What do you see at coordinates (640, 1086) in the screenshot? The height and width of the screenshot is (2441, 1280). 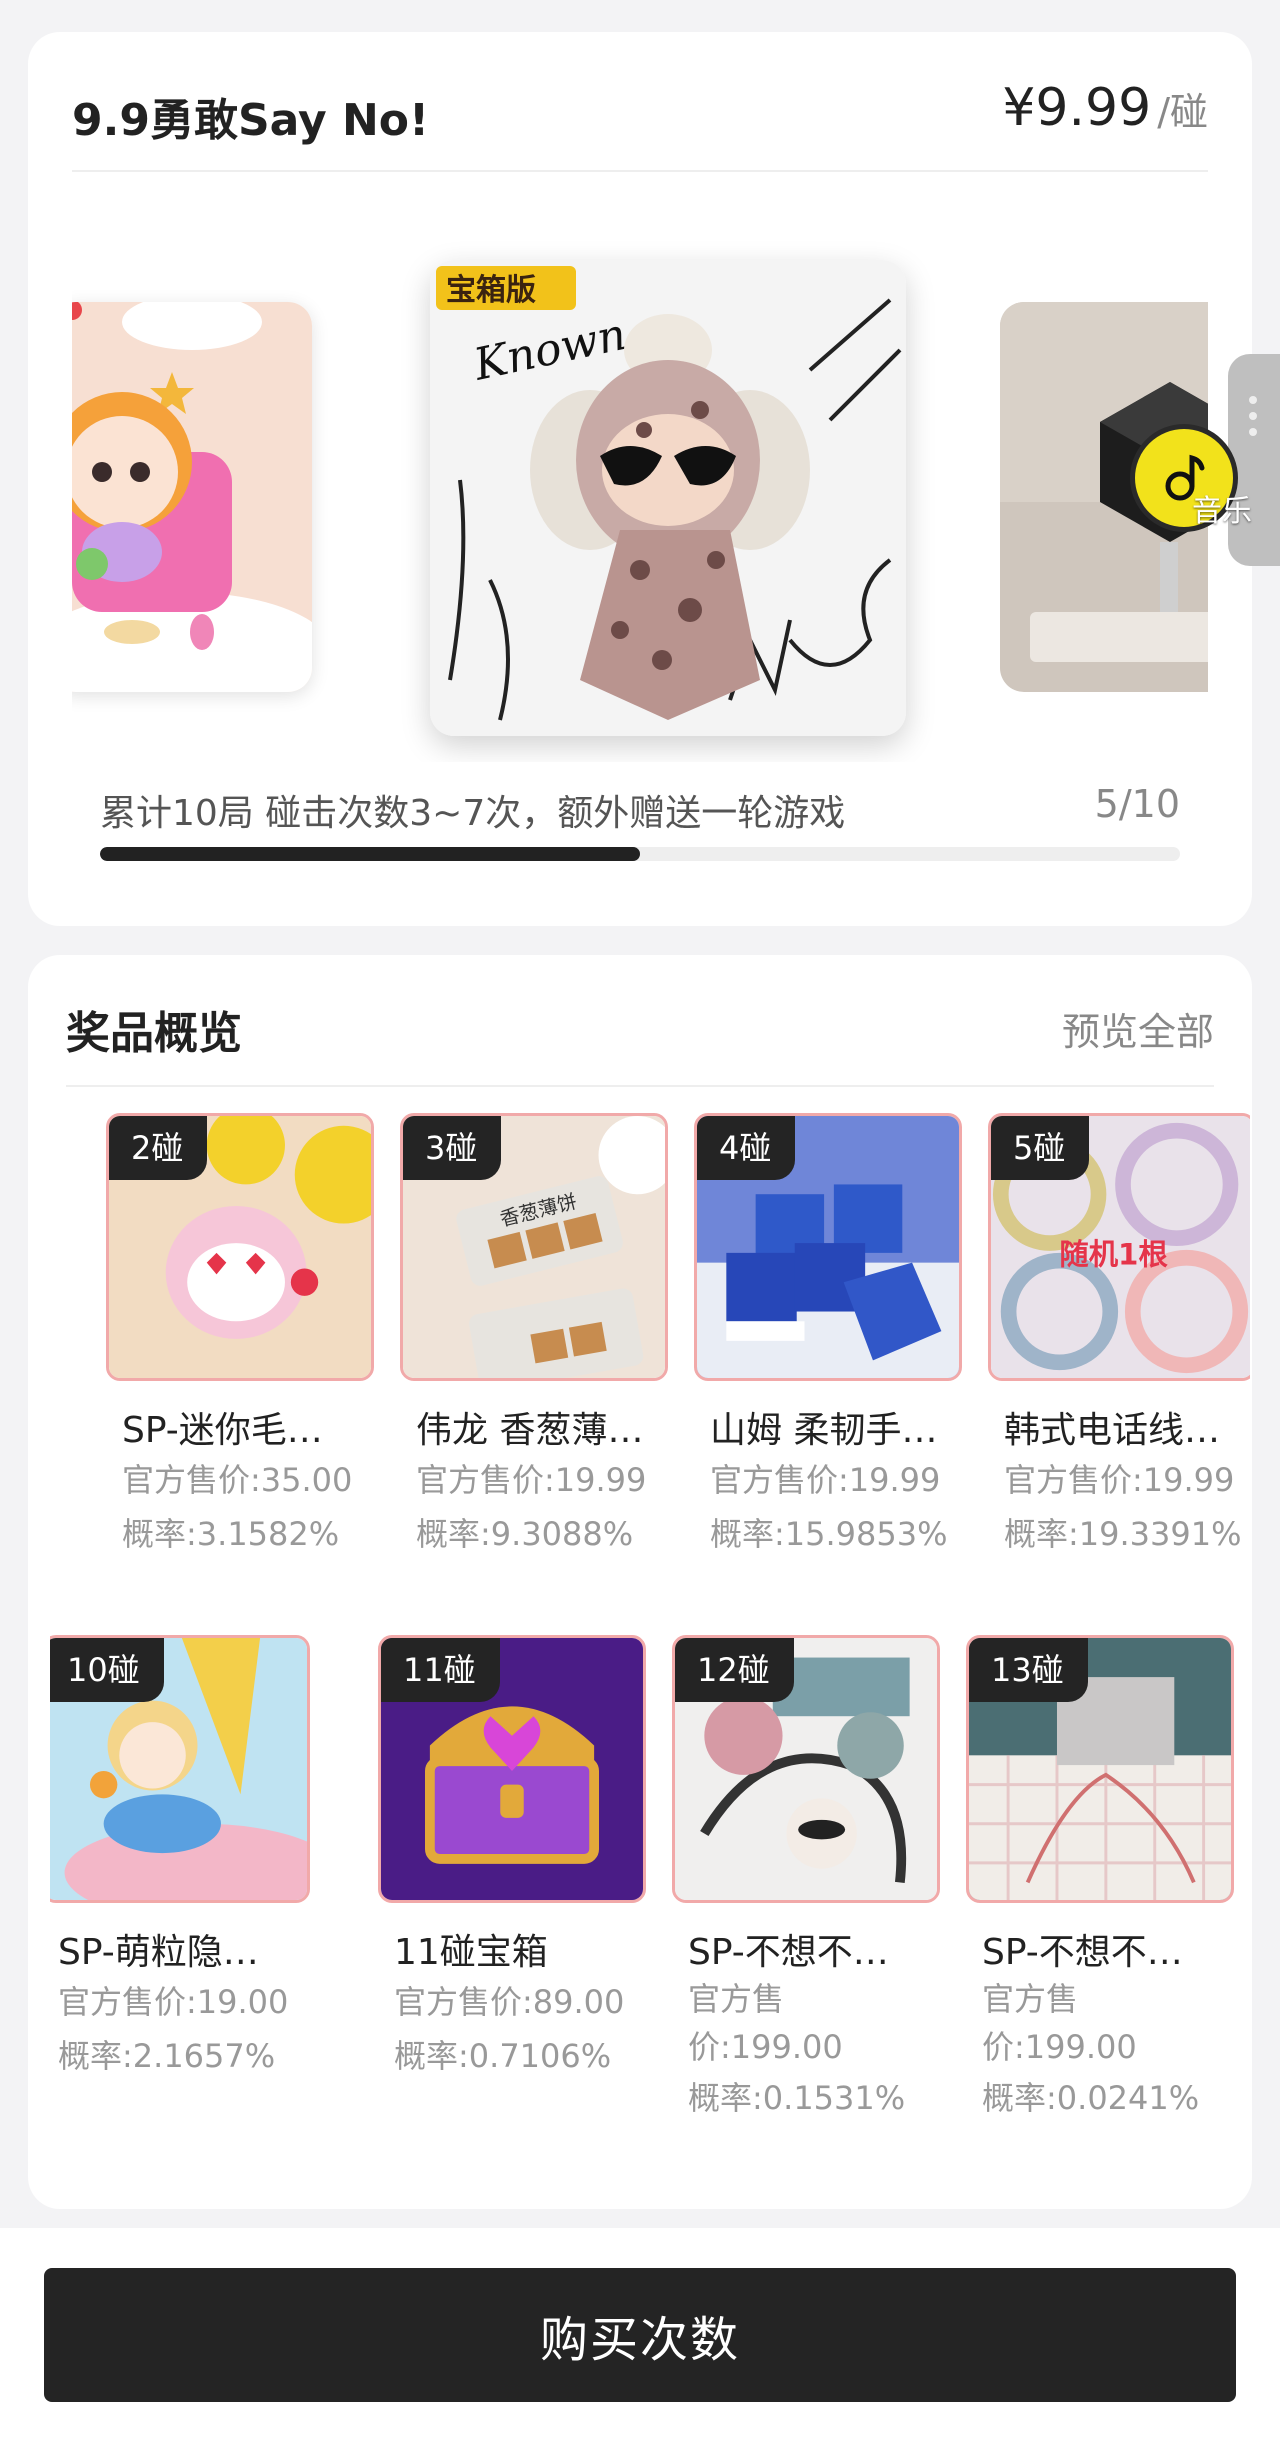 I see `prize-divider` at bounding box center [640, 1086].